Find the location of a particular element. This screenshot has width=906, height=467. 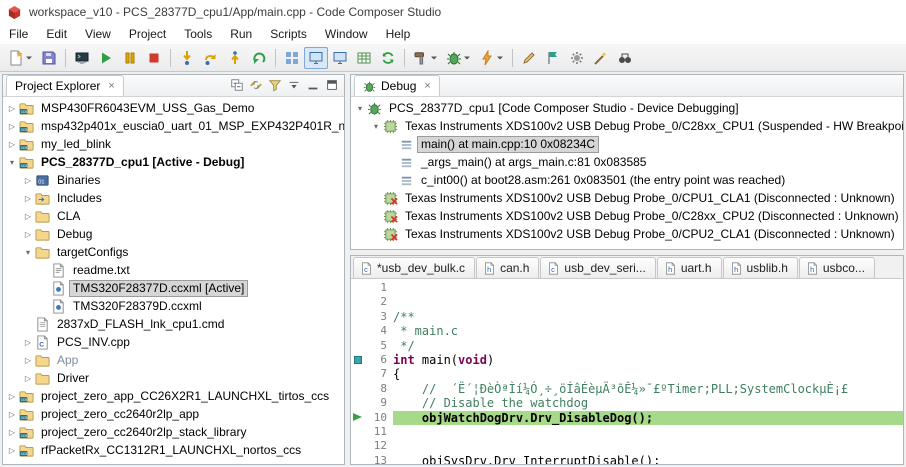

tree-item: ▷ App is located at coordinates (173, 360).